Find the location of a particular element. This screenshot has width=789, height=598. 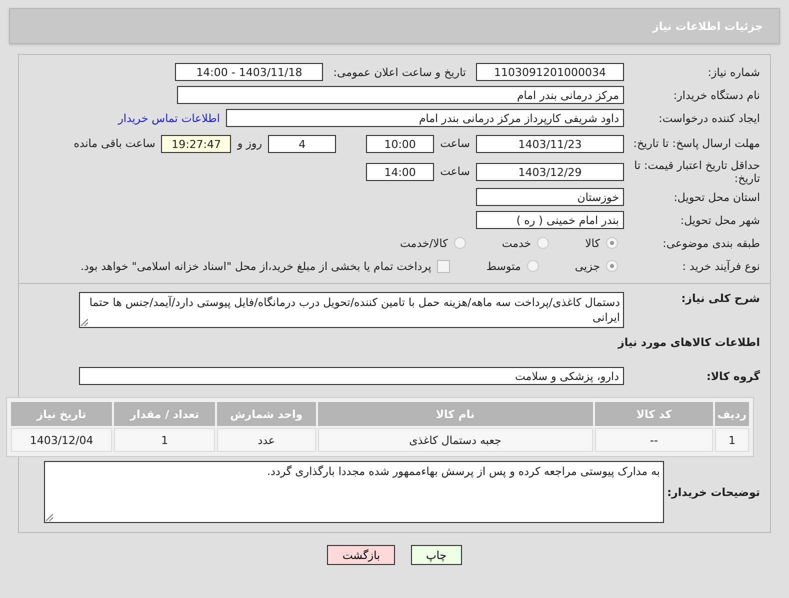

column-header: واحد شمارش is located at coordinates (266, 414).